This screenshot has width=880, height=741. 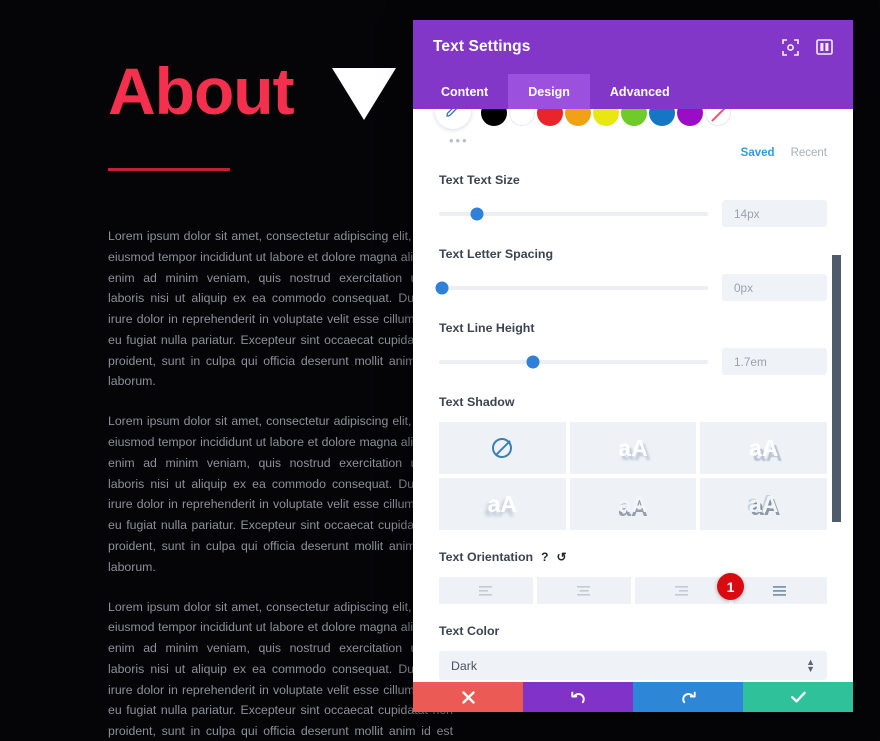 I want to click on shadow-option-soft-right: aA, so click(x=633, y=448).